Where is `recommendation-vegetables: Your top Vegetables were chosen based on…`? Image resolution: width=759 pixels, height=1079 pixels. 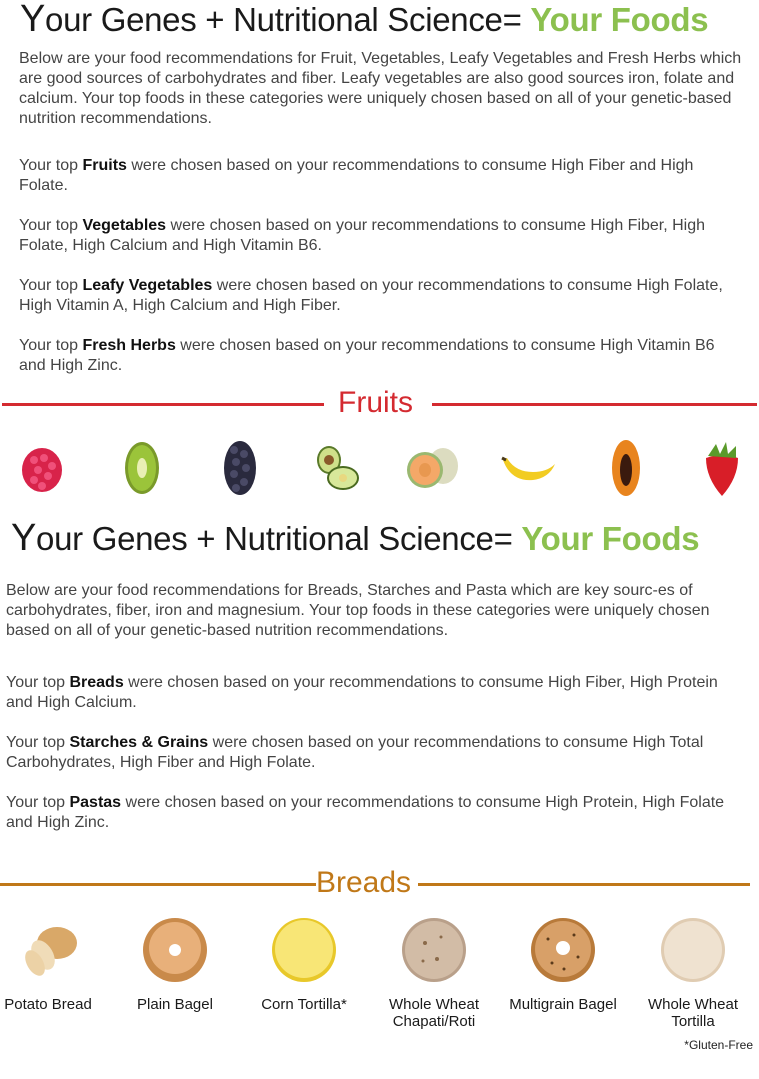
recommendation-vegetables: Your top Vegetables were chosen based on… is located at coordinates (381, 236).